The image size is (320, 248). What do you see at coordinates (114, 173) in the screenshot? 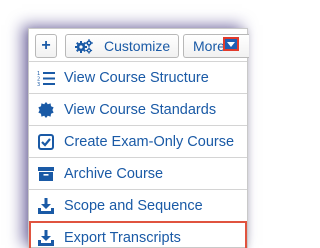
I see `menu-item-label: Archive Course` at bounding box center [114, 173].